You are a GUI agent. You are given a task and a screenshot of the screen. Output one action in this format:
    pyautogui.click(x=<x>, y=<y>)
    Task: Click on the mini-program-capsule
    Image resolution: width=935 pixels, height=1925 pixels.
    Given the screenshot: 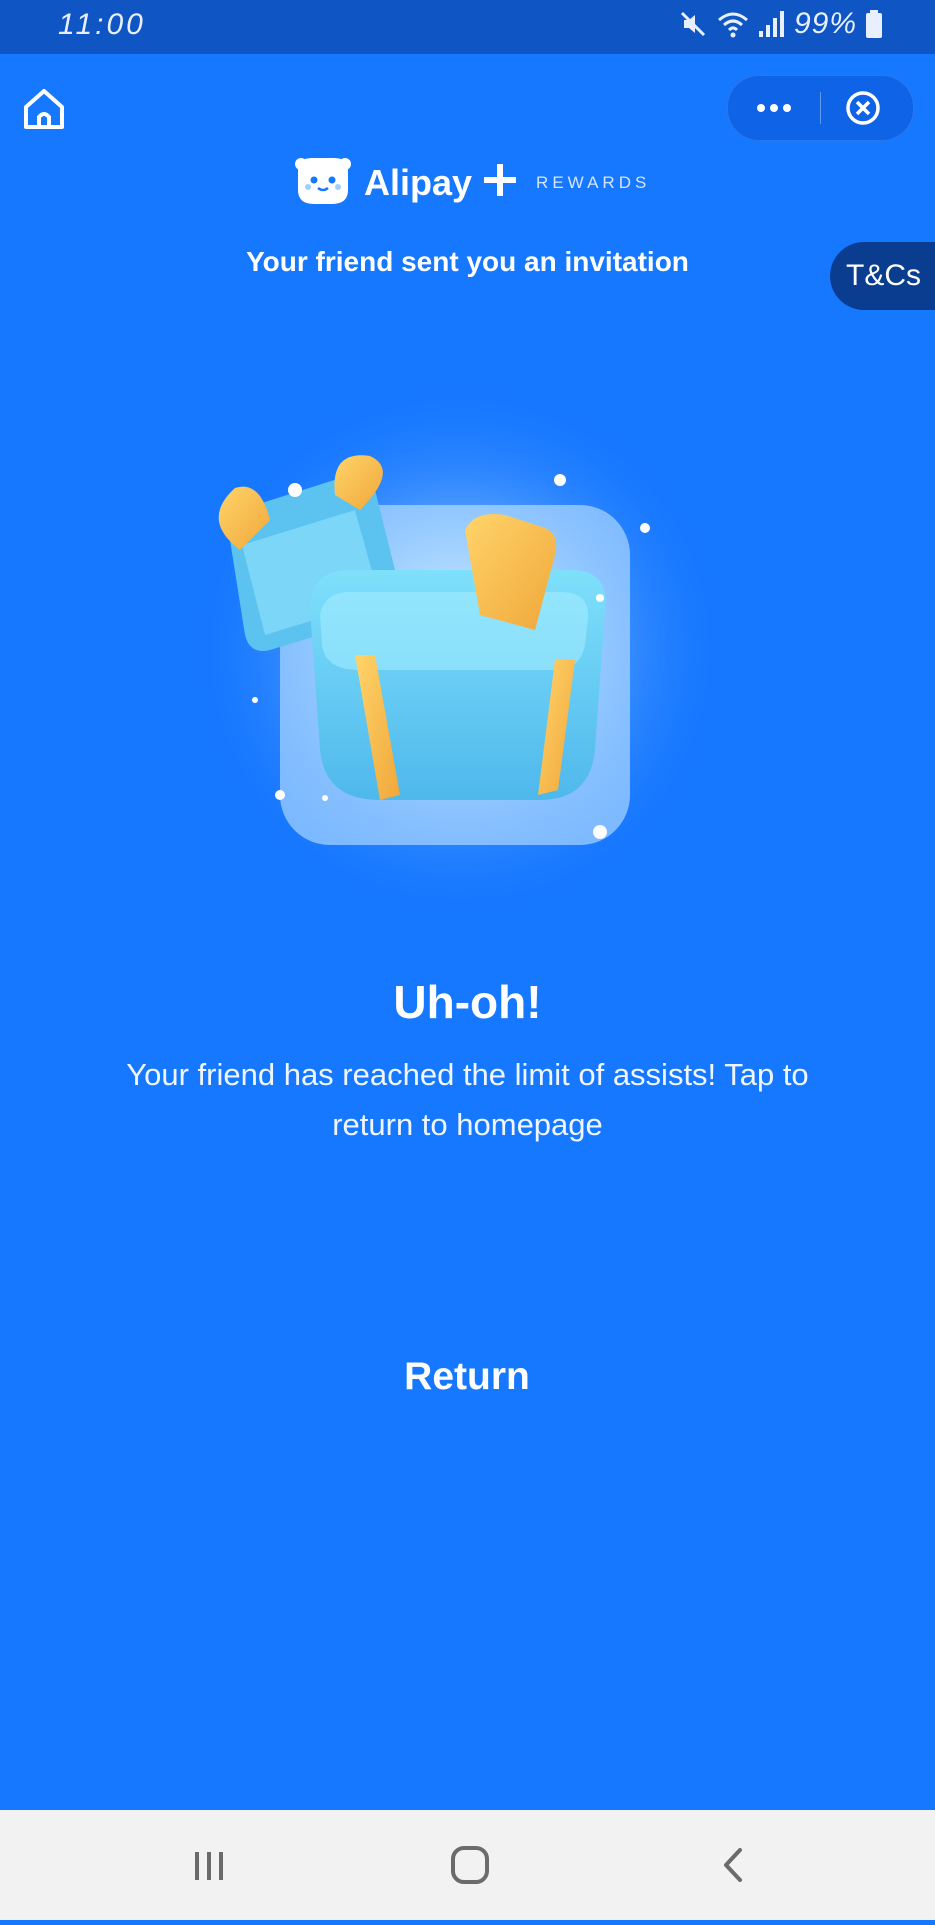 What is the action you would take?
    pyautogui.click(x=820, y=108)
    